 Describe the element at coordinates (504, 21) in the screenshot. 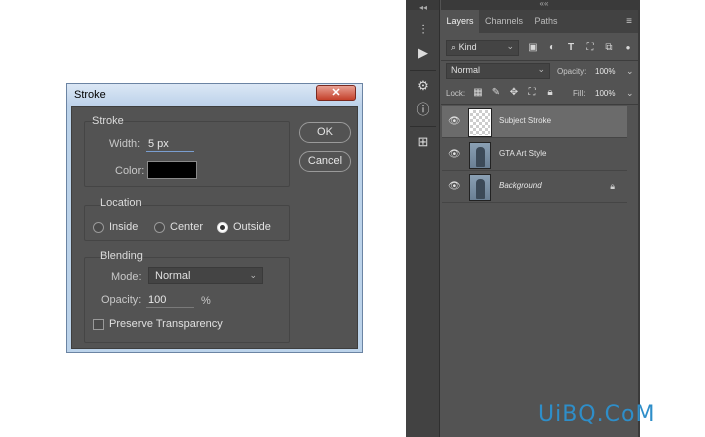

I see `tab-channels: Channels` at that location.